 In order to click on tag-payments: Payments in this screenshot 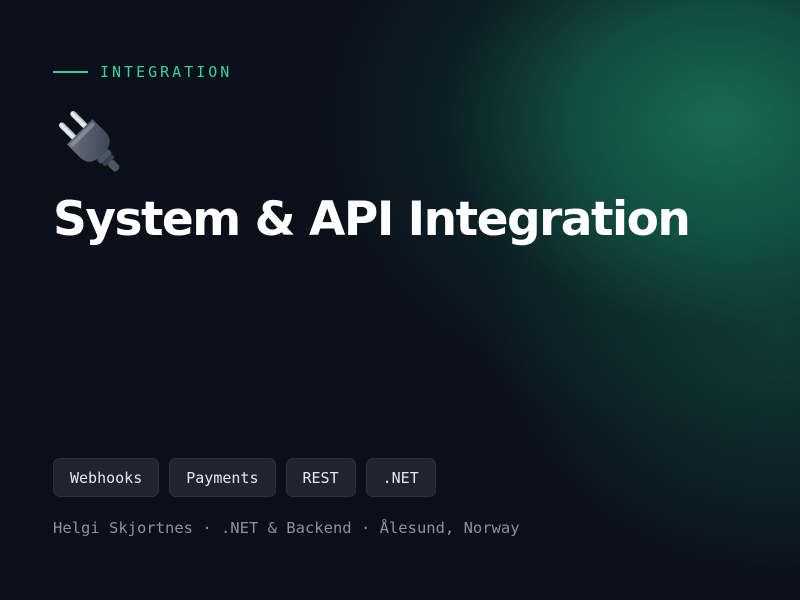, I will do `click(222, 477)`.